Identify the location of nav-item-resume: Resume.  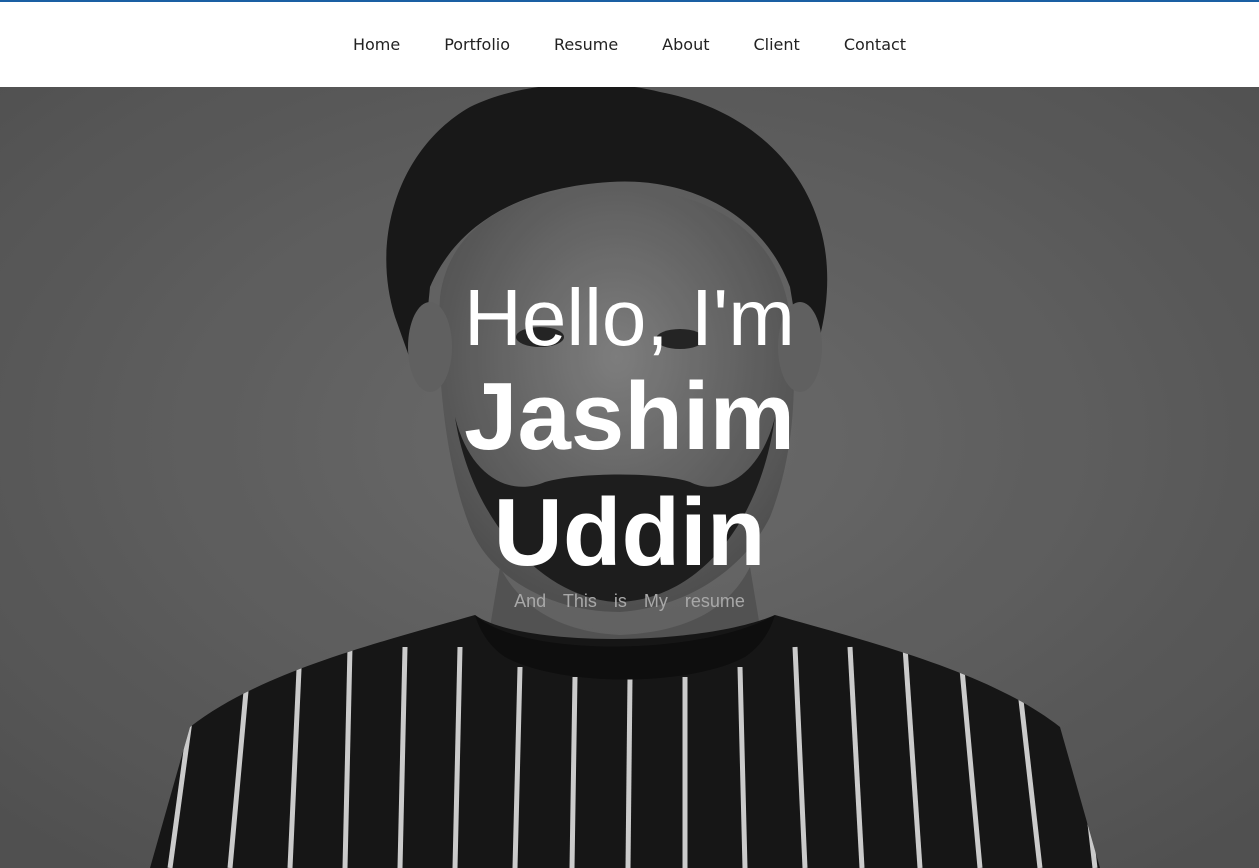
(586, 44).